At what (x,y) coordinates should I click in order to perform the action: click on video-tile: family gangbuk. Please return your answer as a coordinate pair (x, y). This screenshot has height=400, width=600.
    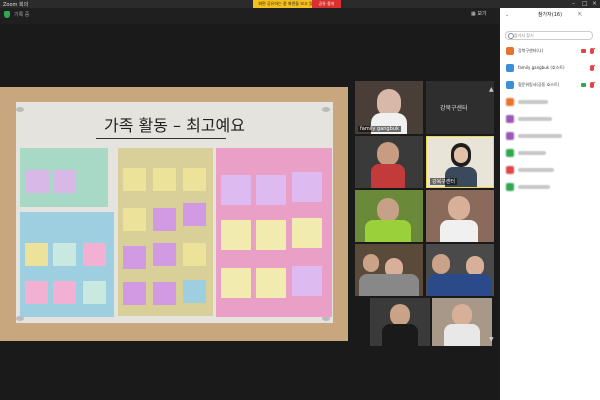
    Looking at the image, I should click on (389, 107).